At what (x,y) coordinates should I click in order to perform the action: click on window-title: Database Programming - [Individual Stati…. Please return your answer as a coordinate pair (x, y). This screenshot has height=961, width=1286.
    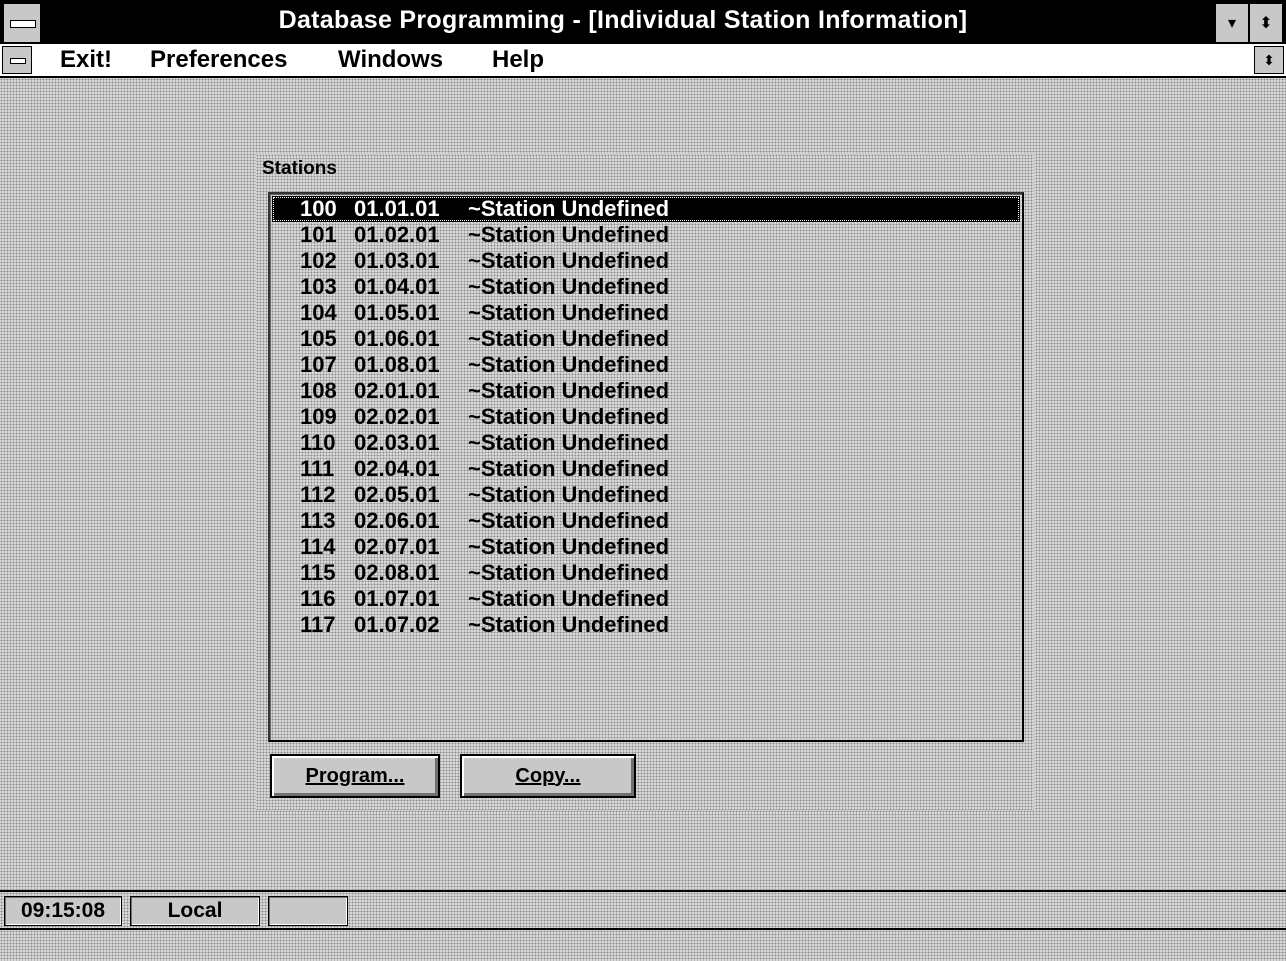
    Looking at the image, I should click on (623, 20).